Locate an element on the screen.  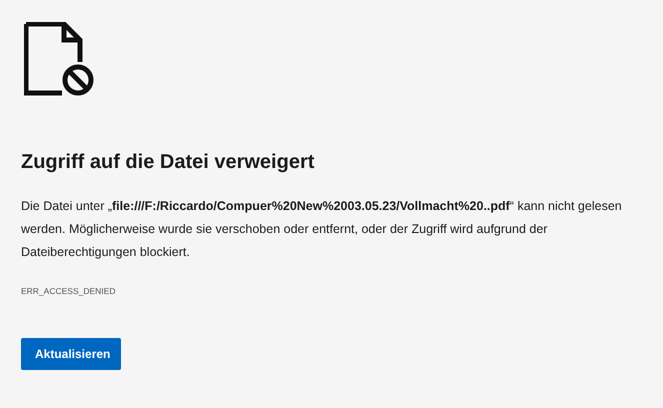
error-heading: Zugriff auf die Datei verweigert is located at coordinates (167, 162).